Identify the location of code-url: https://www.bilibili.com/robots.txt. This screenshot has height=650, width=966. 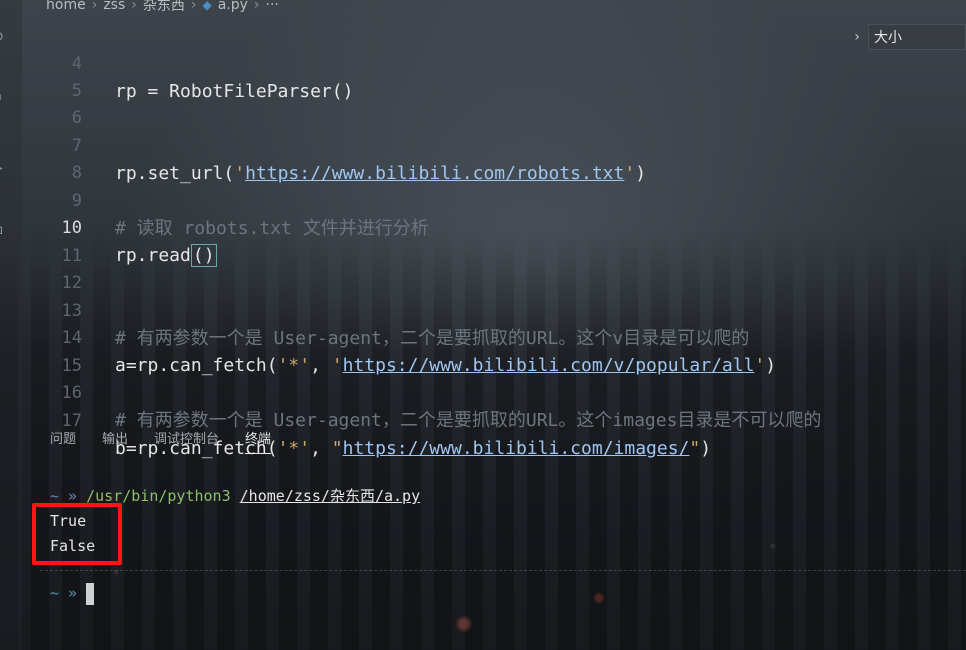
(434, 173).